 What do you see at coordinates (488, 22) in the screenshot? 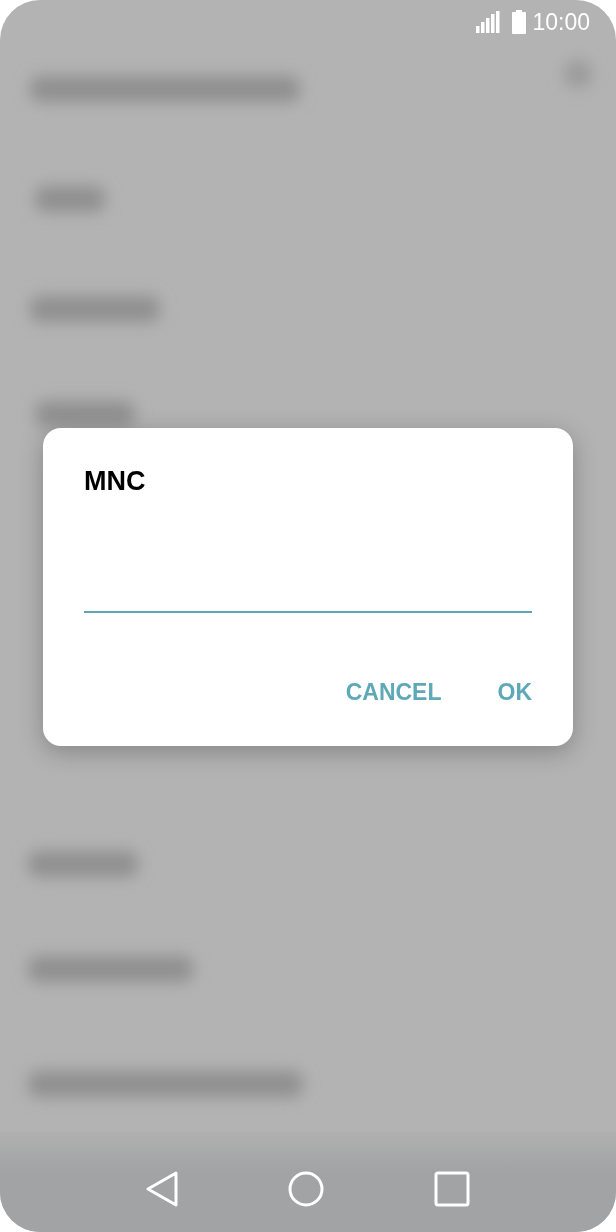
I see `signal-icon` at bounding box center [488, 22].